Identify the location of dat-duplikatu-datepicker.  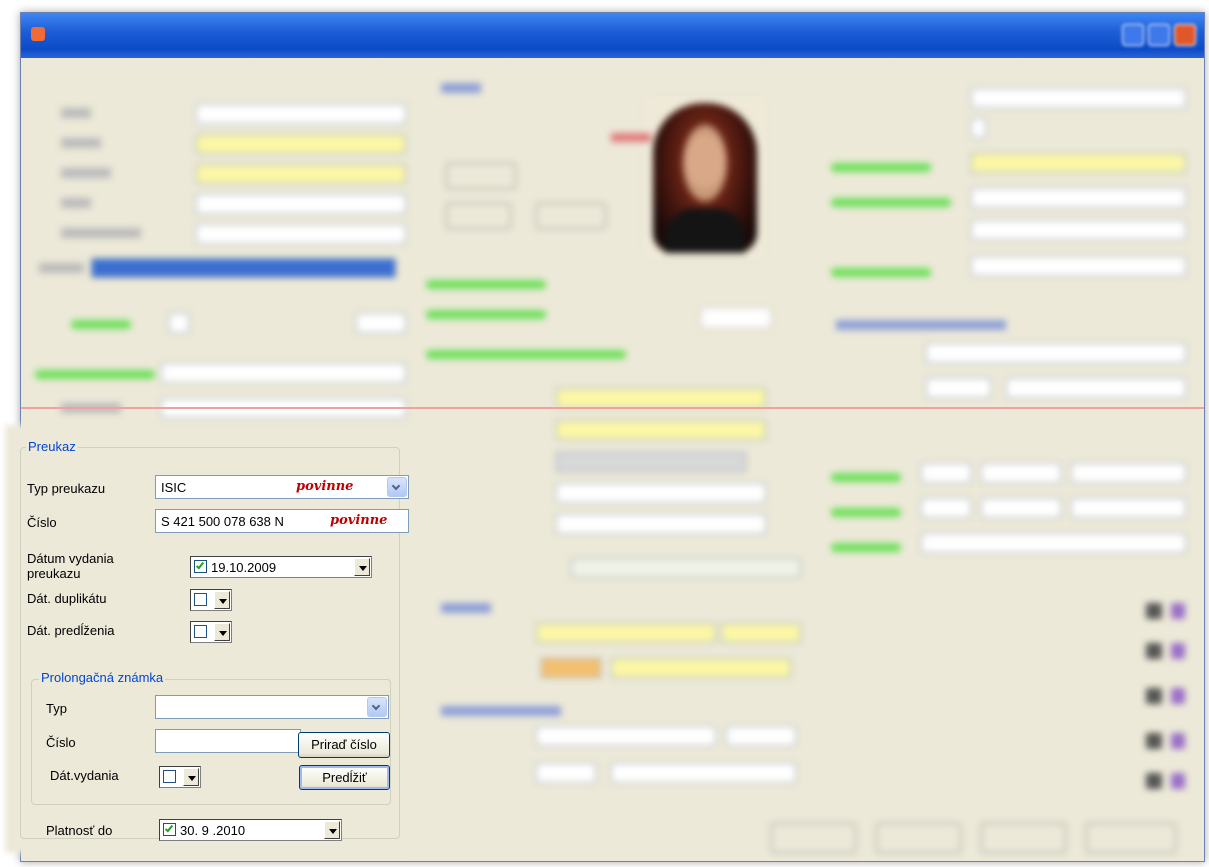
(211, 600).